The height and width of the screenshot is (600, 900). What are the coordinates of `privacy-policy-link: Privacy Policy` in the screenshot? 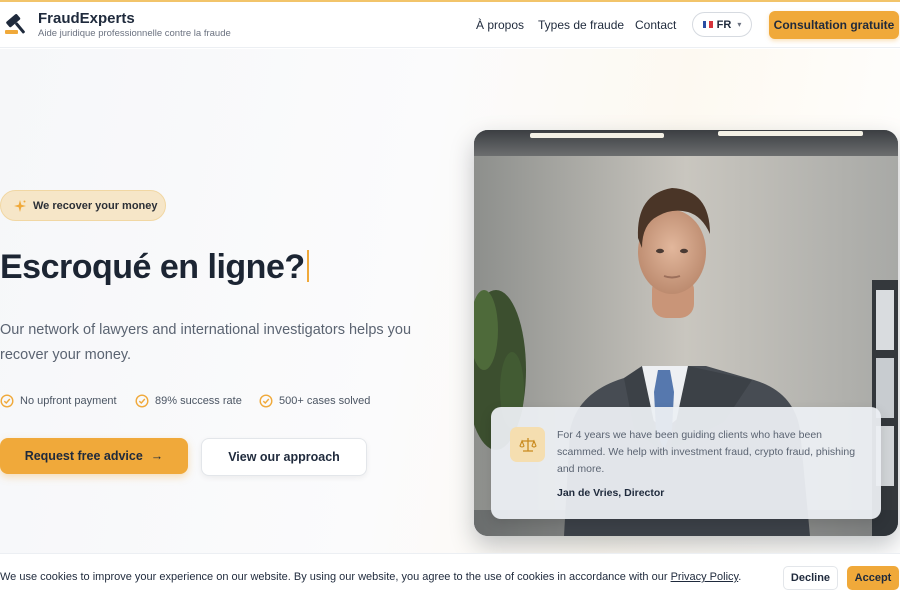 It's located at (705, 577).